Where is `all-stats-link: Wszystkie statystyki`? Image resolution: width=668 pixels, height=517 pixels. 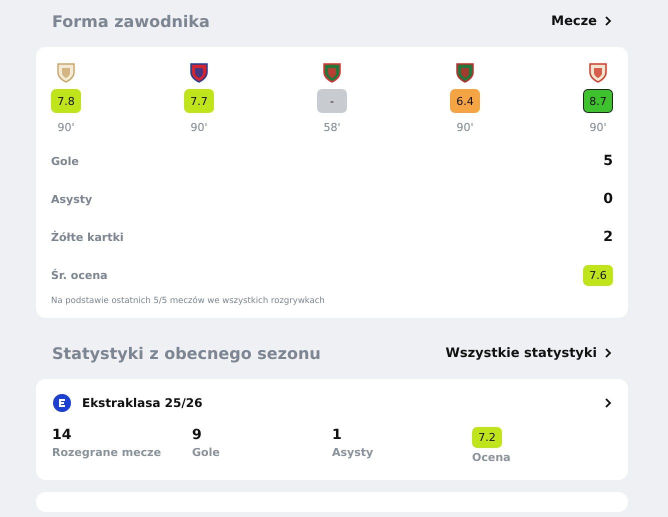
all-stats-link: Wszystkie statystyki is located at coordinates (529, 353).